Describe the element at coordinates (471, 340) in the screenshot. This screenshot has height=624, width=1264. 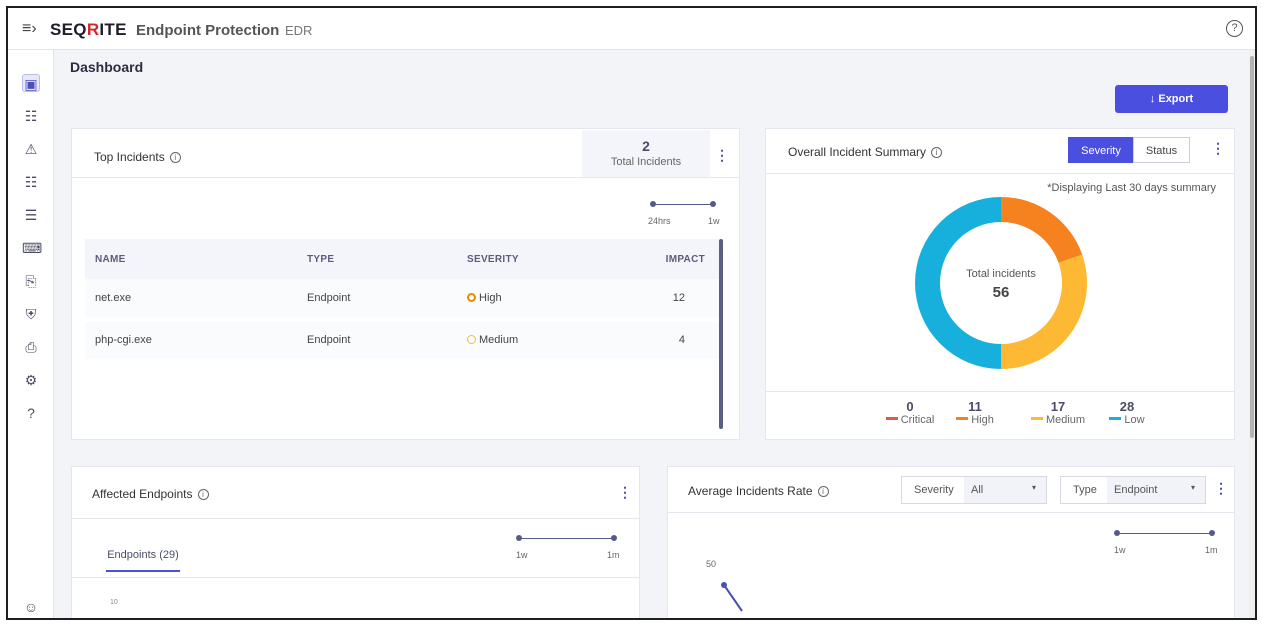
I see `severity-medium-icon` at that location.